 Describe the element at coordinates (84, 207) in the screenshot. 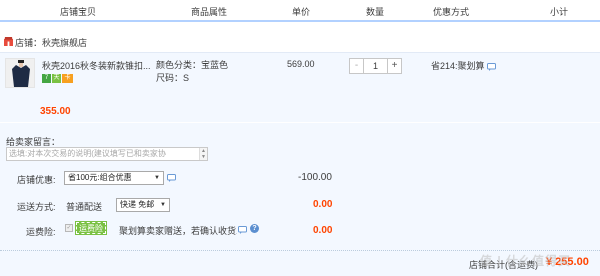

I see `shipping-method: 普通配送` at that location.